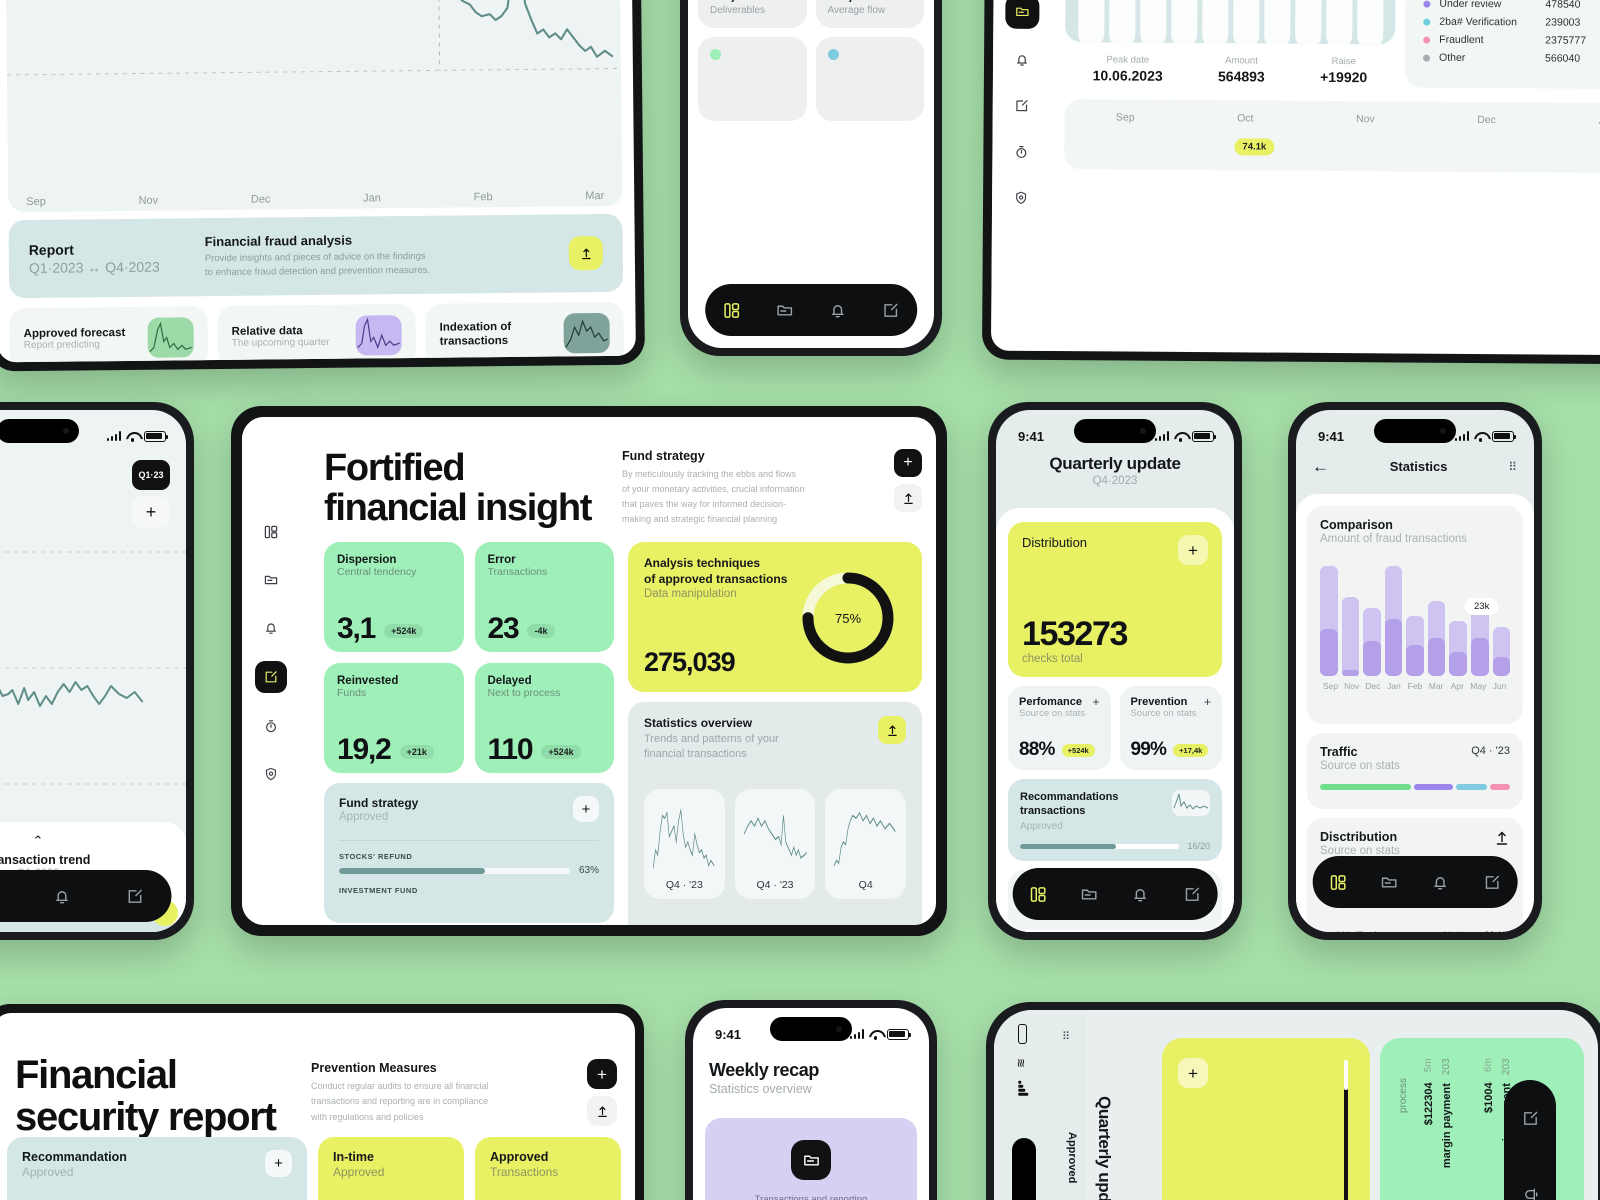 This screenshot has width=1600, height=1200. Describe the element at coordinates (1170, 728) in the screenshot. I see `prevention-card: Prevention Source on stats + 99% +17,4k` at that location.